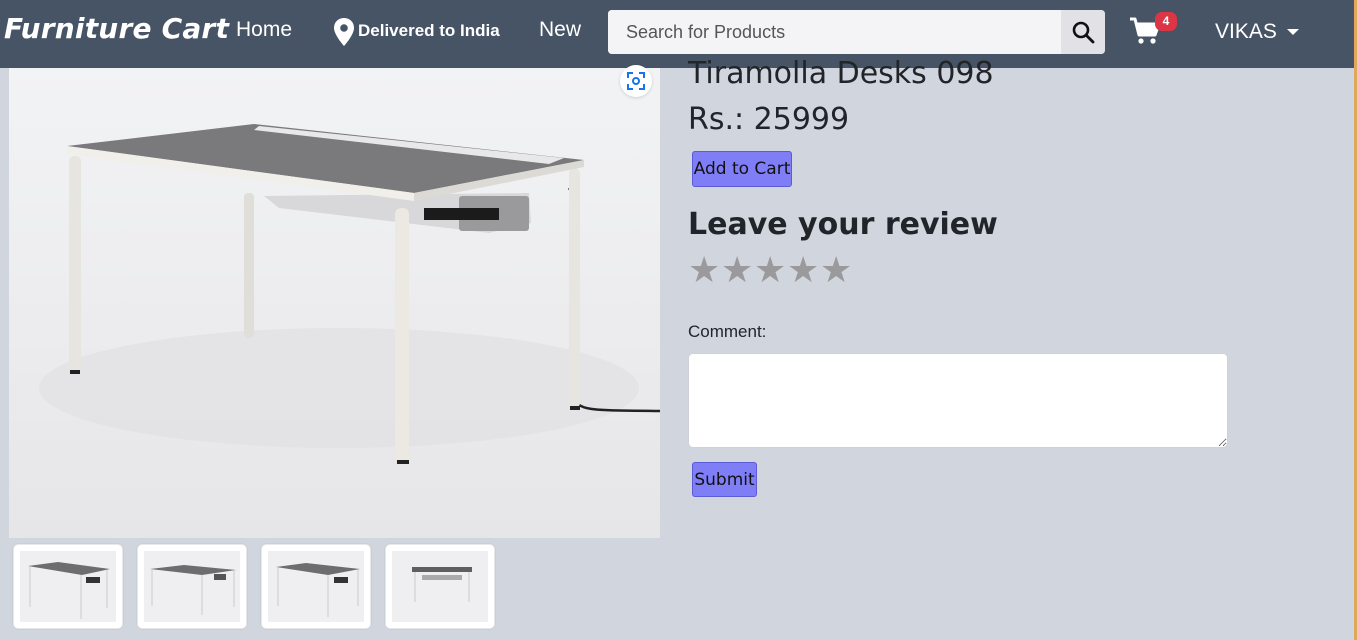  What do you see at coordinates (958, 400) in the screenshot?
I see `comment-textarea` at bounding box center [958, 400].